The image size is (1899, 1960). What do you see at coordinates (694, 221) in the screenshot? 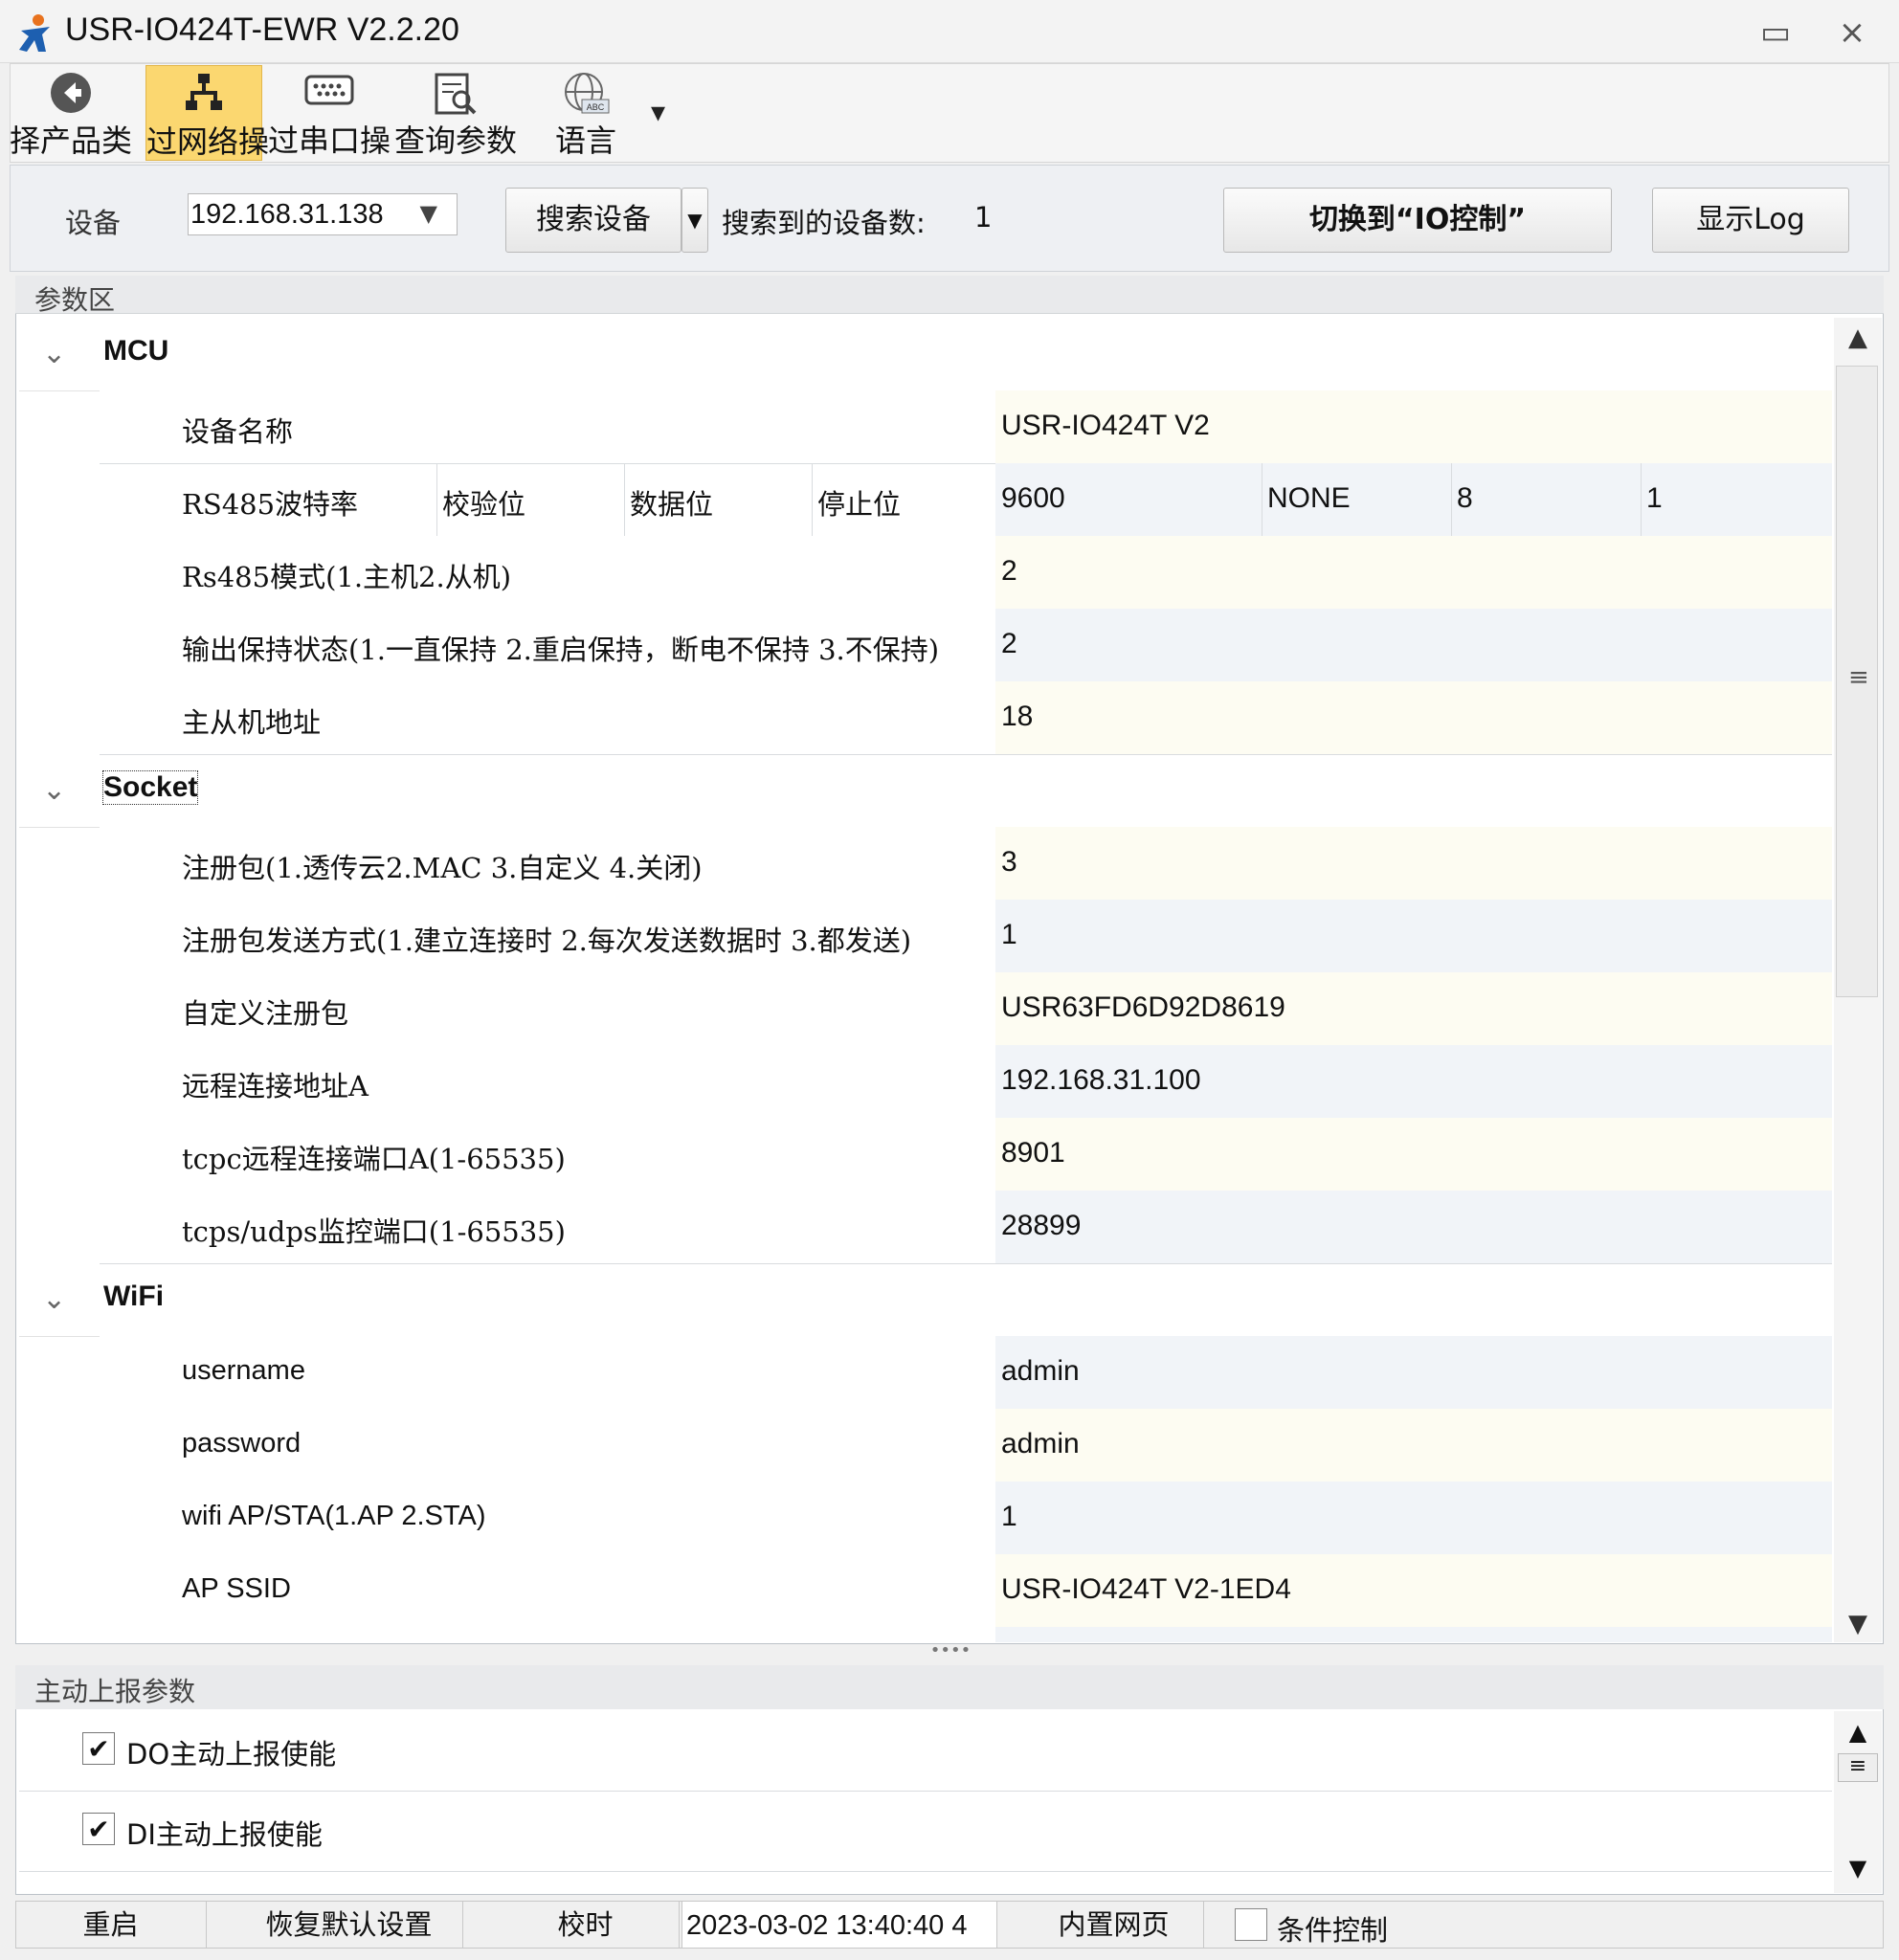
I see `search-dropdown-chevron-icon: ▼` at bounding box center [694, 221].